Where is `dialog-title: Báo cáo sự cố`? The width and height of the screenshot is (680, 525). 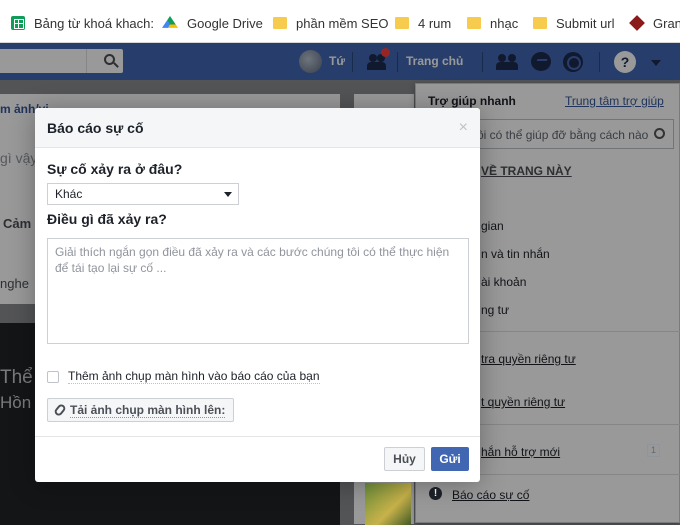
dialog-title: Báo cáo sự cố is located at coordinates (95, 128).